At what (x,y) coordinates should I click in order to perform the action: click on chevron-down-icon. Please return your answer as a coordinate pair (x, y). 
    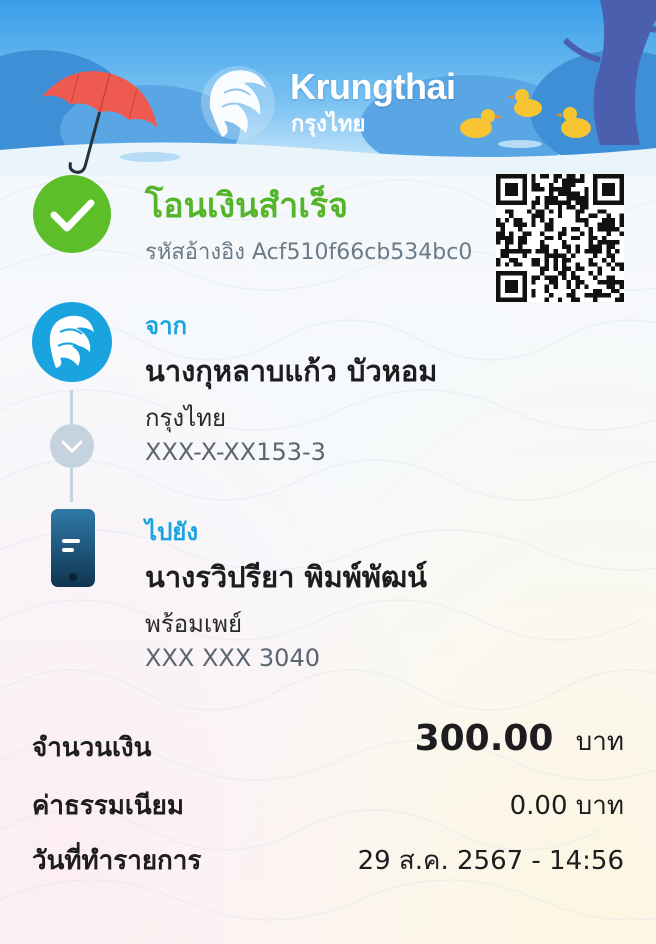
    Looking at the image, I should click on (72, 446).